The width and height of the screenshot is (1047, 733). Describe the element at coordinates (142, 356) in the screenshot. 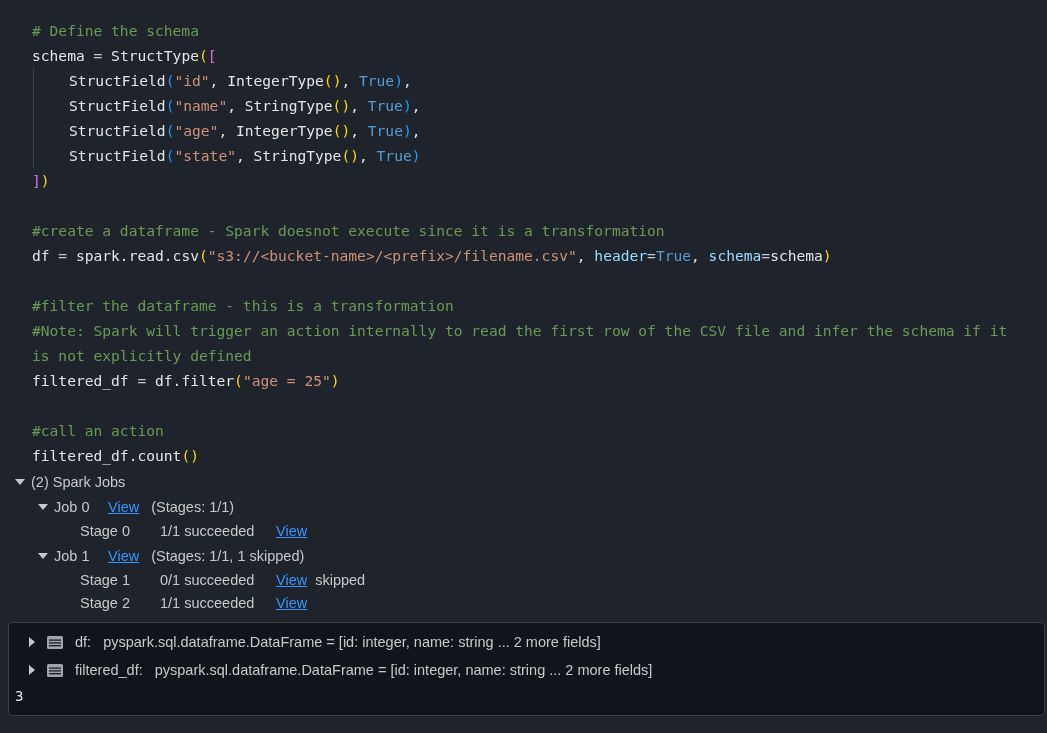

I see `code-line: is not explicitly defined` at that location.